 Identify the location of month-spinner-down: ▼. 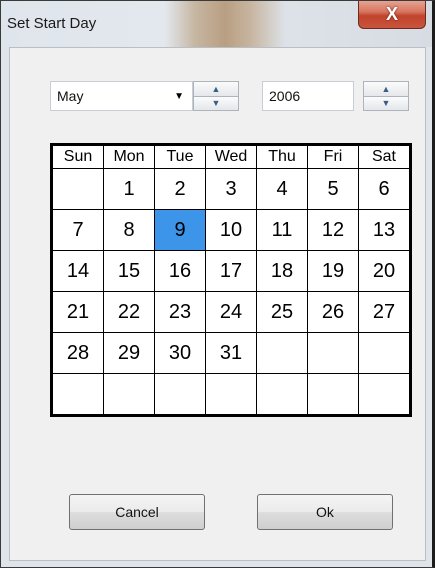
(216, 103).